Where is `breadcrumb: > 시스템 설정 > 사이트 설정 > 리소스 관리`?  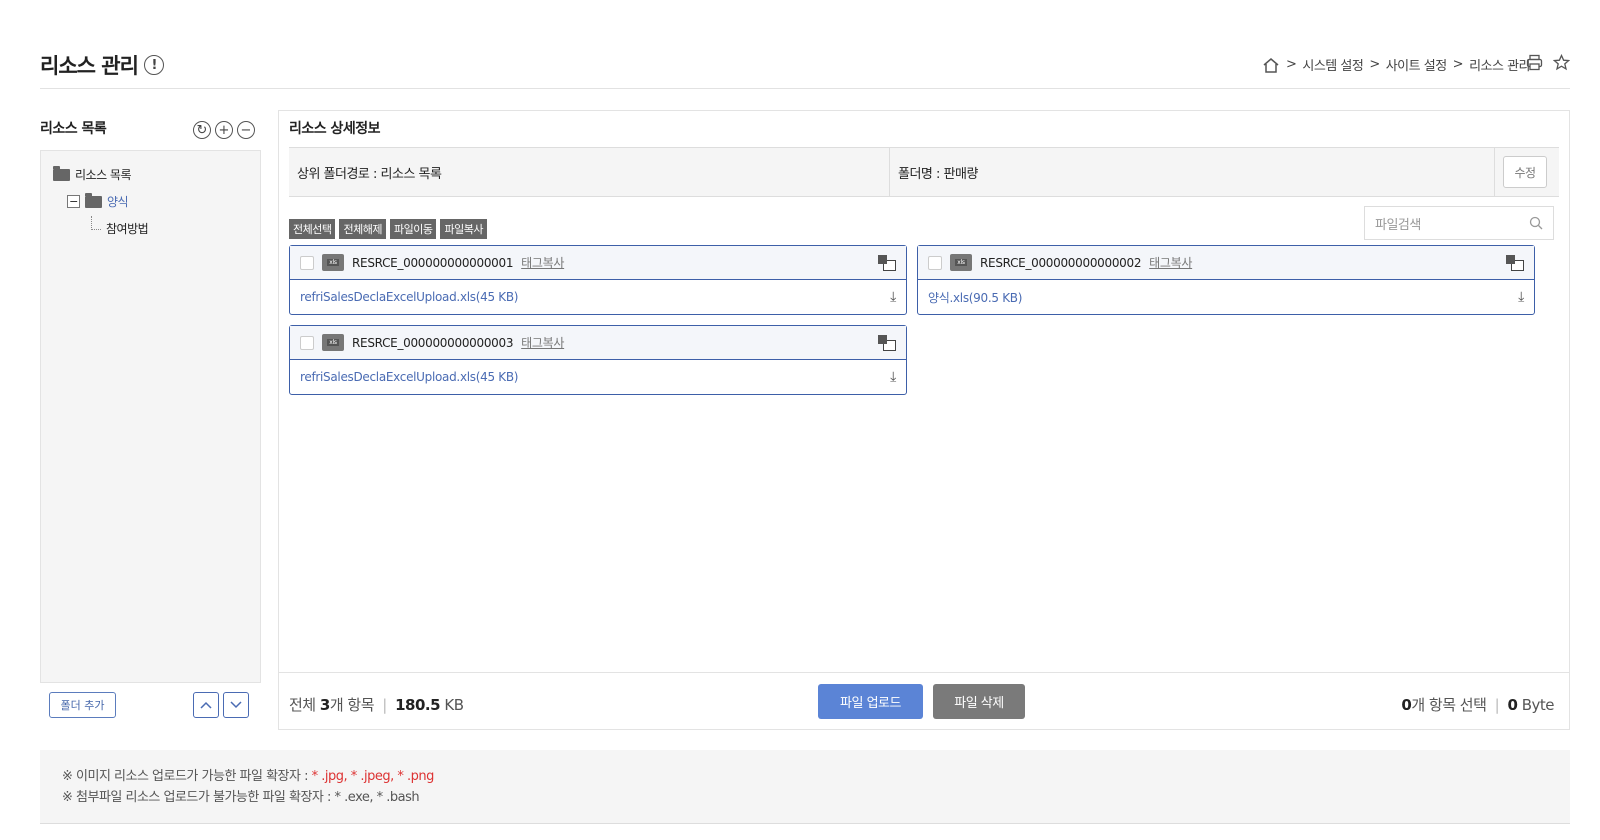 breadcrumb: > 시스템 설정 > 사이트 설정 > 리소스 관리 is located at coordinates (1396, 64).